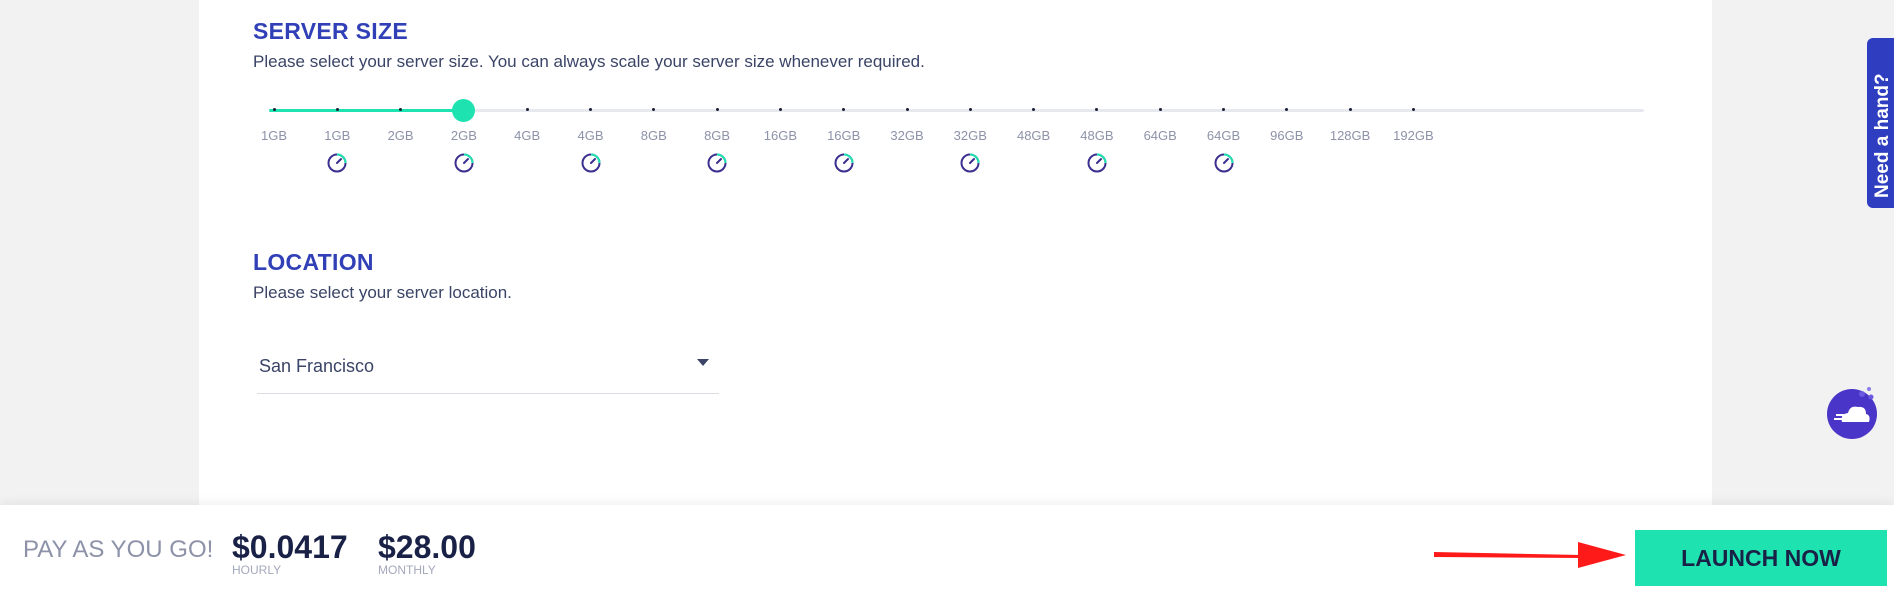 The image size is (1894, 591). Describe the element at coordinates (1287, 135) in the screenshot. I see `slider-tick-label: 96GB` at that location.